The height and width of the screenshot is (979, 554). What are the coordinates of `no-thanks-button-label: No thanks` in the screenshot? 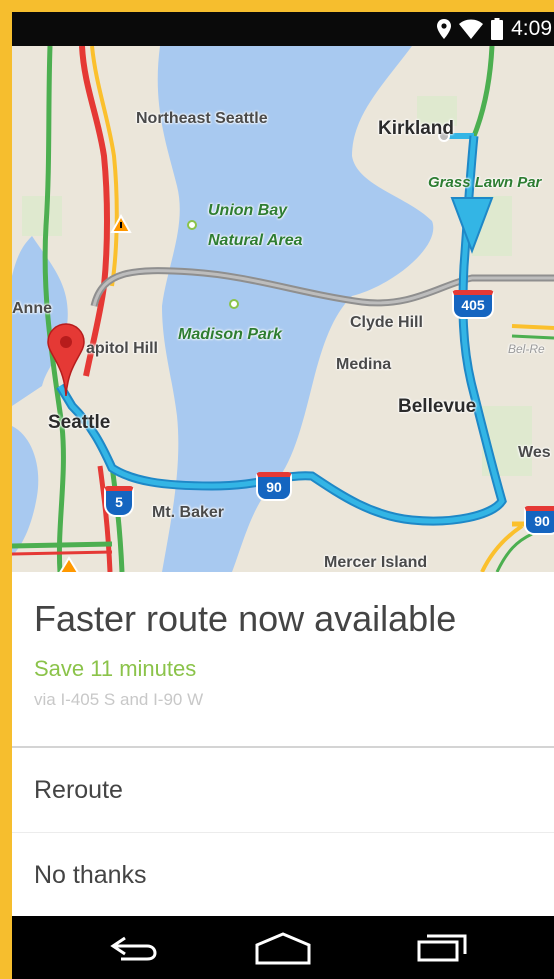 It's located at (90, 874).